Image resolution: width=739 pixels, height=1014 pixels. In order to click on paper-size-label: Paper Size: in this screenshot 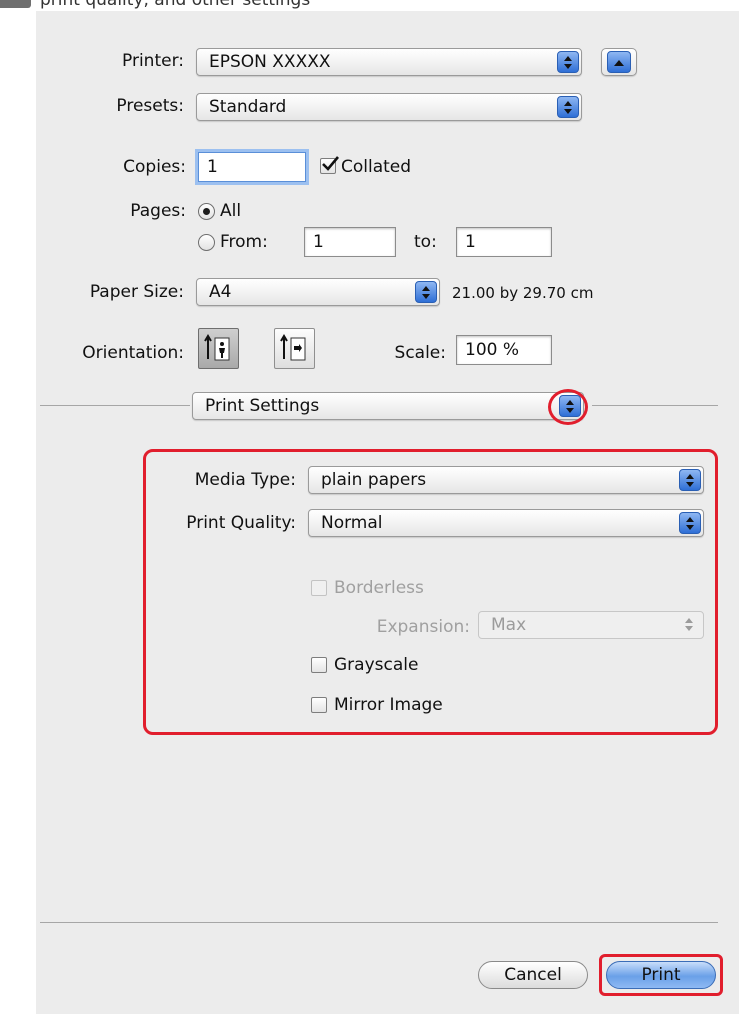, I will do `click(136, 292)`.